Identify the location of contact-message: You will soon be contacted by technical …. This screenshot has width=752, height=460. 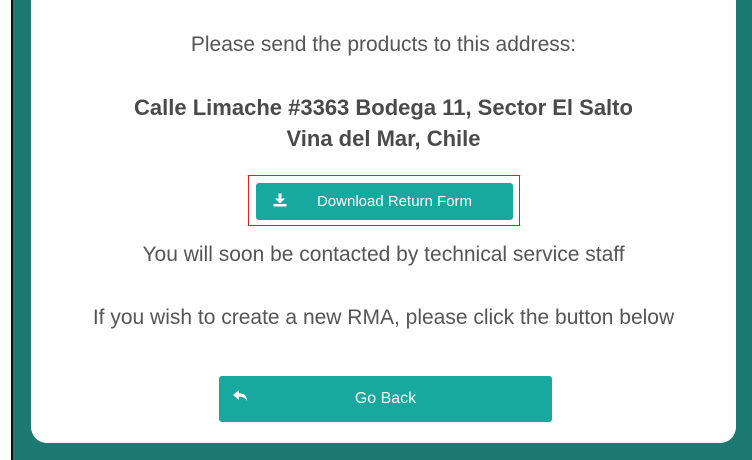
(383, 254).